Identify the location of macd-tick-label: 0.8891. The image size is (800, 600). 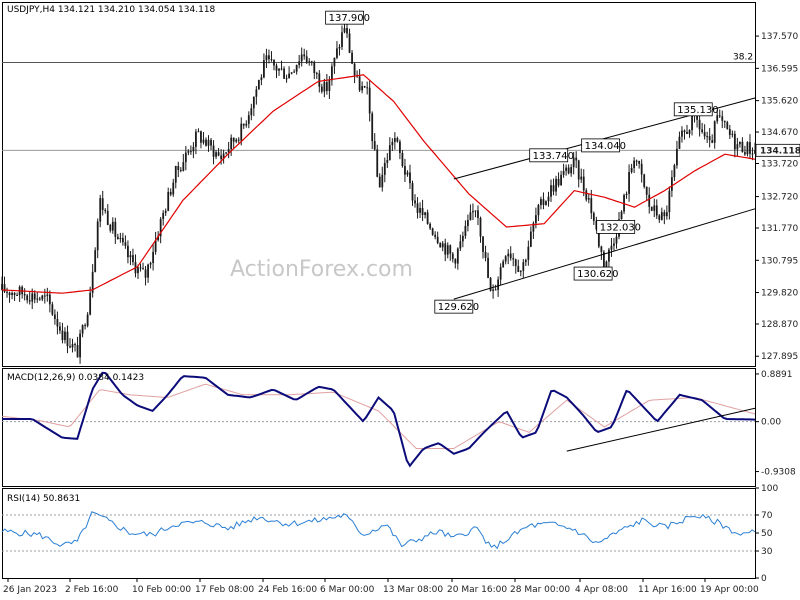
(777, 375).